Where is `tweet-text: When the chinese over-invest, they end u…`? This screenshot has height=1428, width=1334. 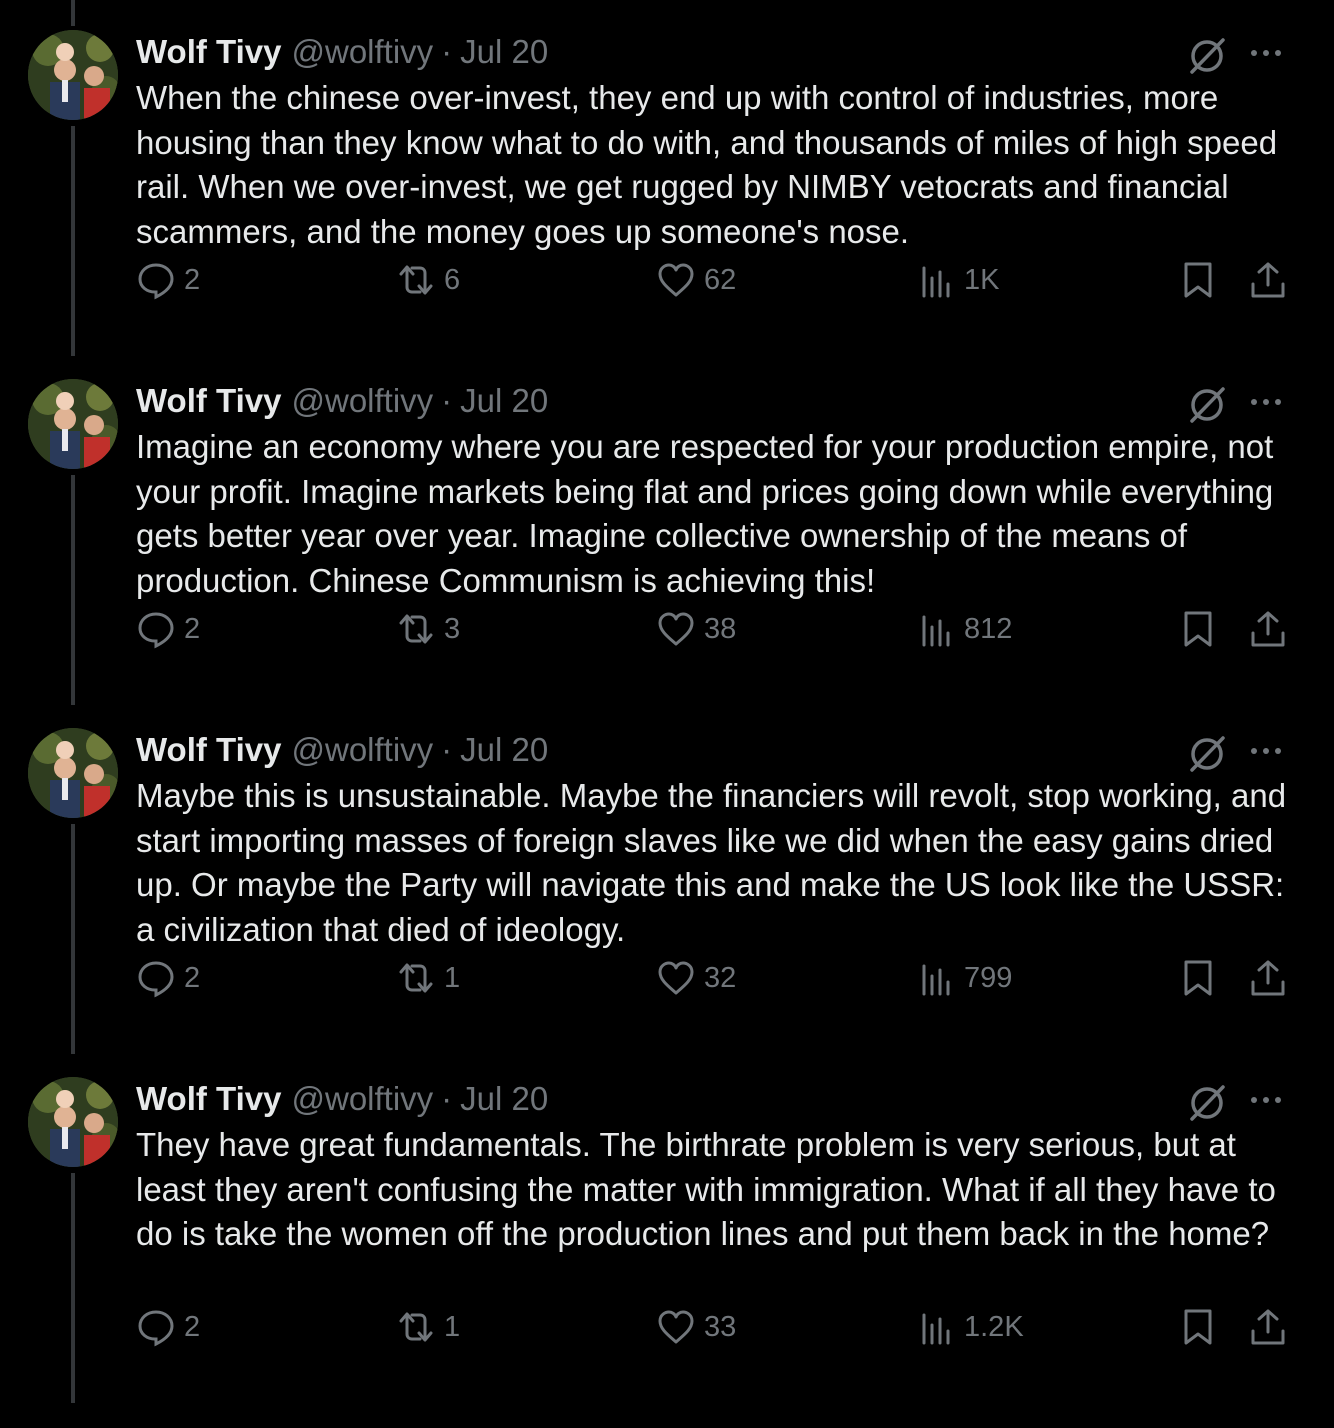
tweet-text: When the chinese over-invest, they end u… is located at coordinates (707, 164).